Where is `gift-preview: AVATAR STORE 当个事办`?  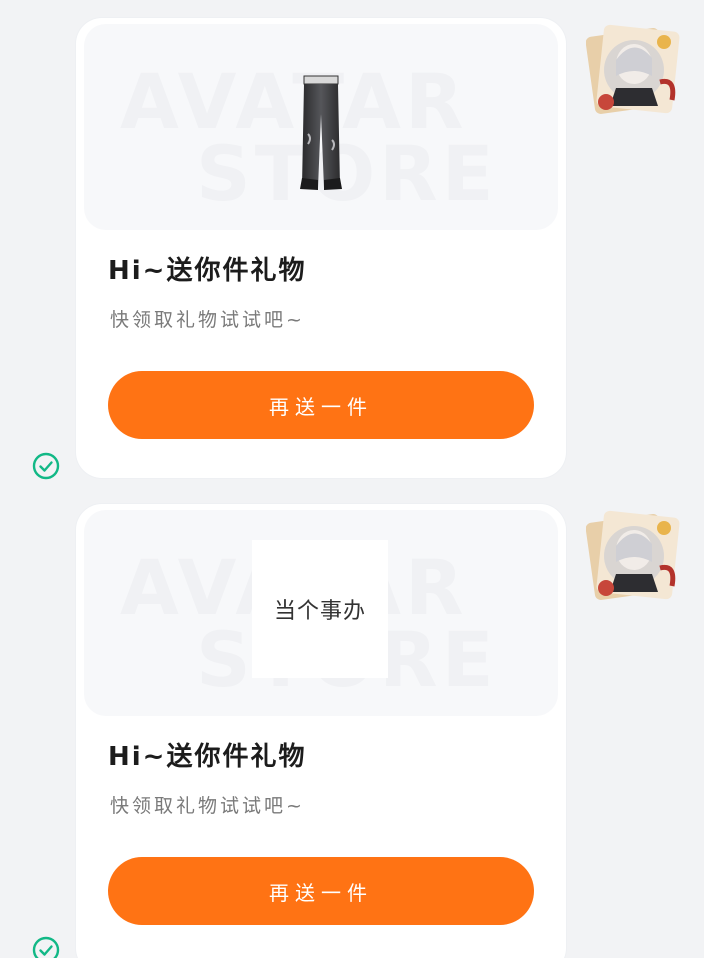 gift-preview: AVATAR STORE 当个事办 is located at coordinates (321, 613).